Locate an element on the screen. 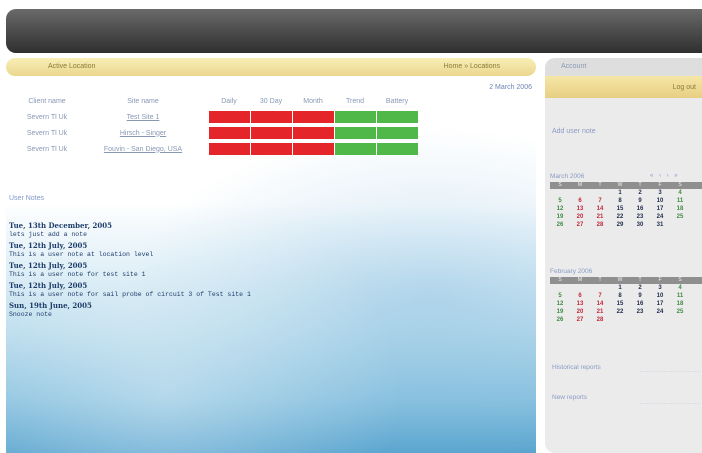  calendar-week-row: 19 20 21 22 23 24 25 is located at coordinates (626, 217).